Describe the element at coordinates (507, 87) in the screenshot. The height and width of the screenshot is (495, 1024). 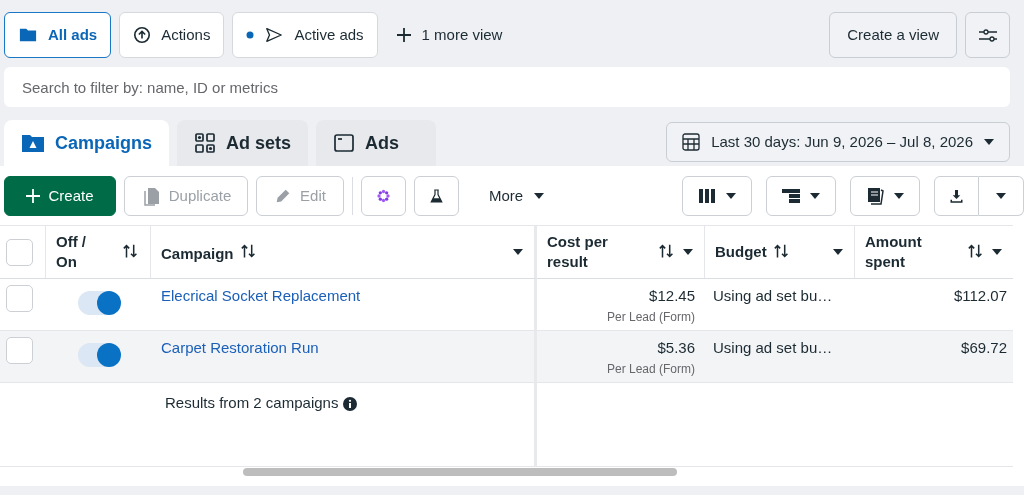
I see `search-field: Search to filter by: name, ID or metrics` at that location.